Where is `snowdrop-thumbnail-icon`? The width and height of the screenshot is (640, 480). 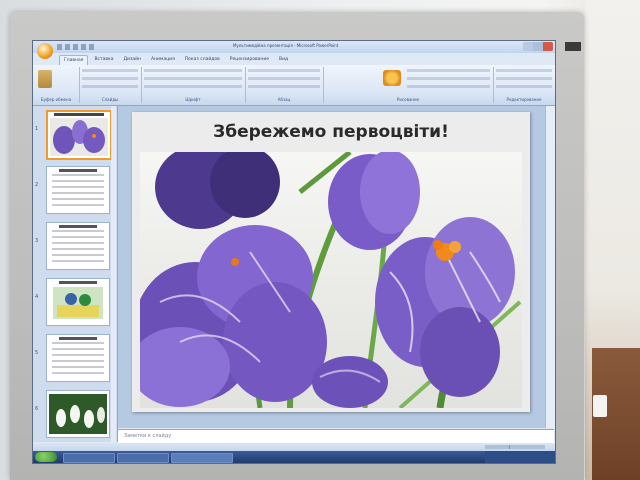
snowdrop-thumbnail-icon is located at coordinates (78, 414).